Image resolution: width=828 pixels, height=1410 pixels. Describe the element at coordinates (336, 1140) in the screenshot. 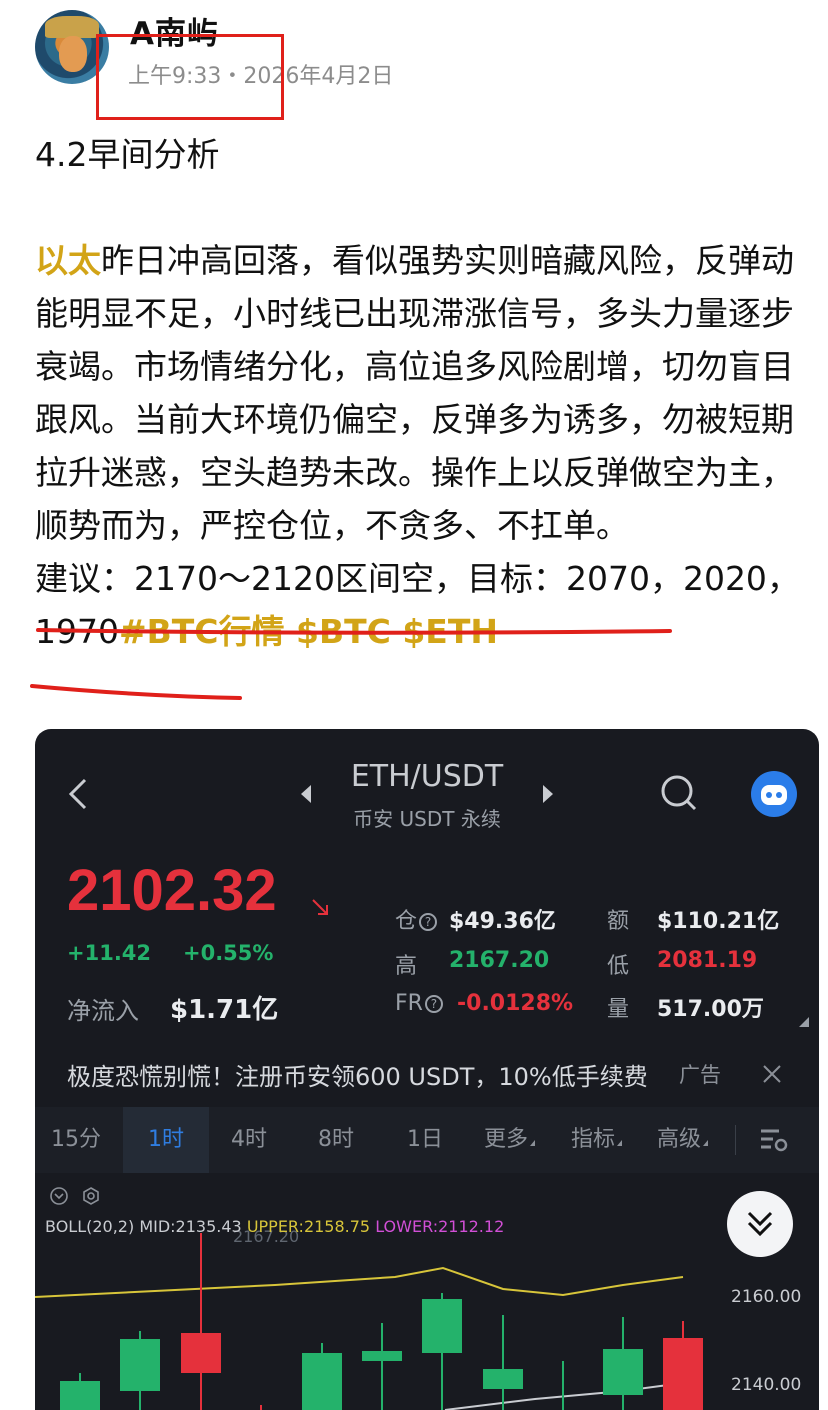

I see `tab-8h: 8时` at that location.